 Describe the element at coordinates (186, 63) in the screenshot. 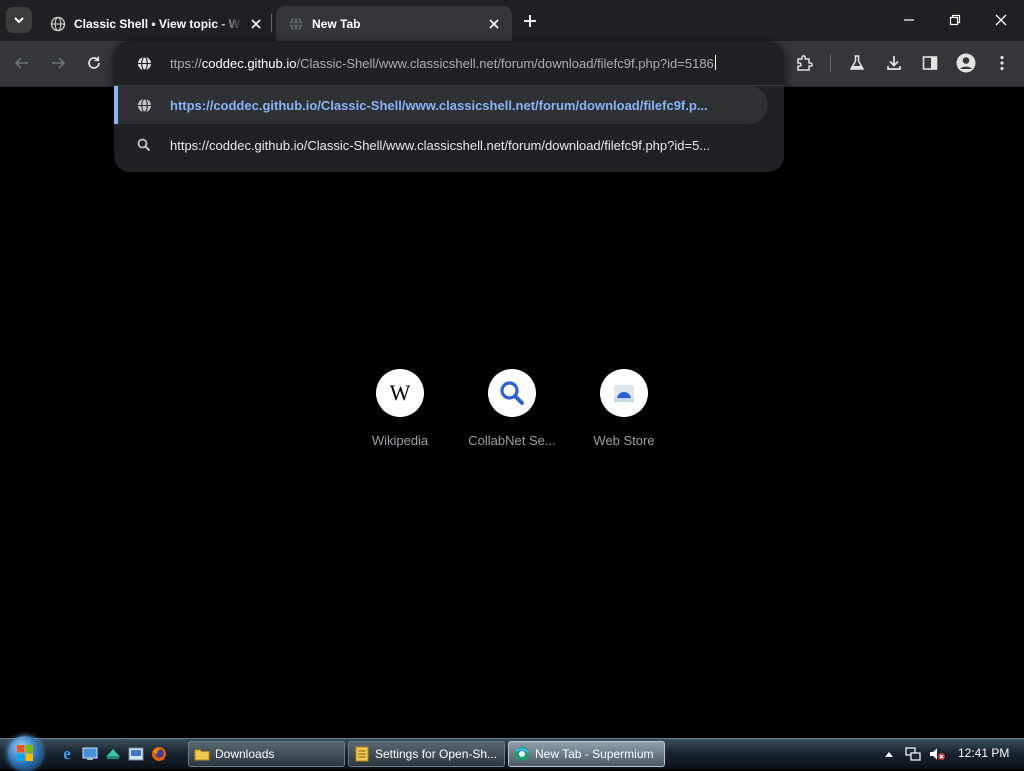

I see `url-prefix: ttps://` at that location.